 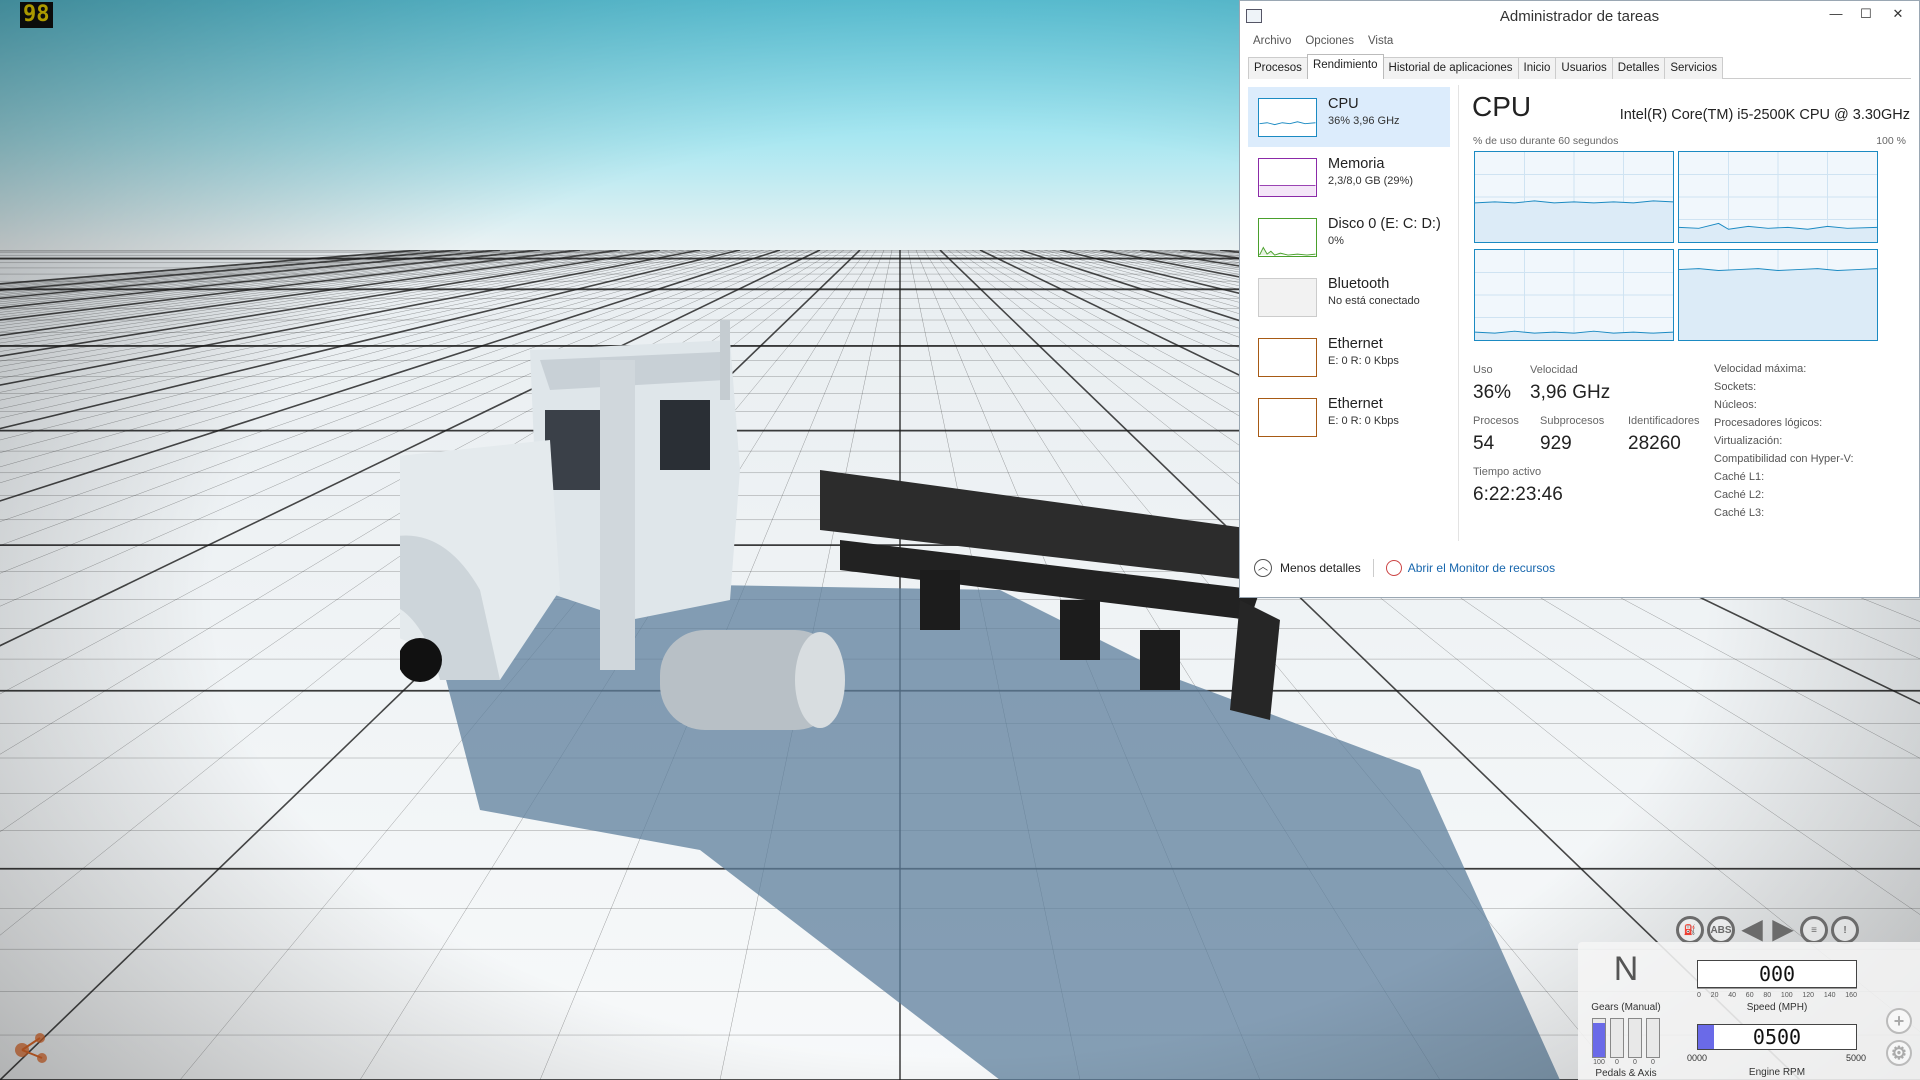 What do you see at coordinates (1626, 969) in the screenshot?
I see `gear-indicator: N` at bounding box center [1626, 969].